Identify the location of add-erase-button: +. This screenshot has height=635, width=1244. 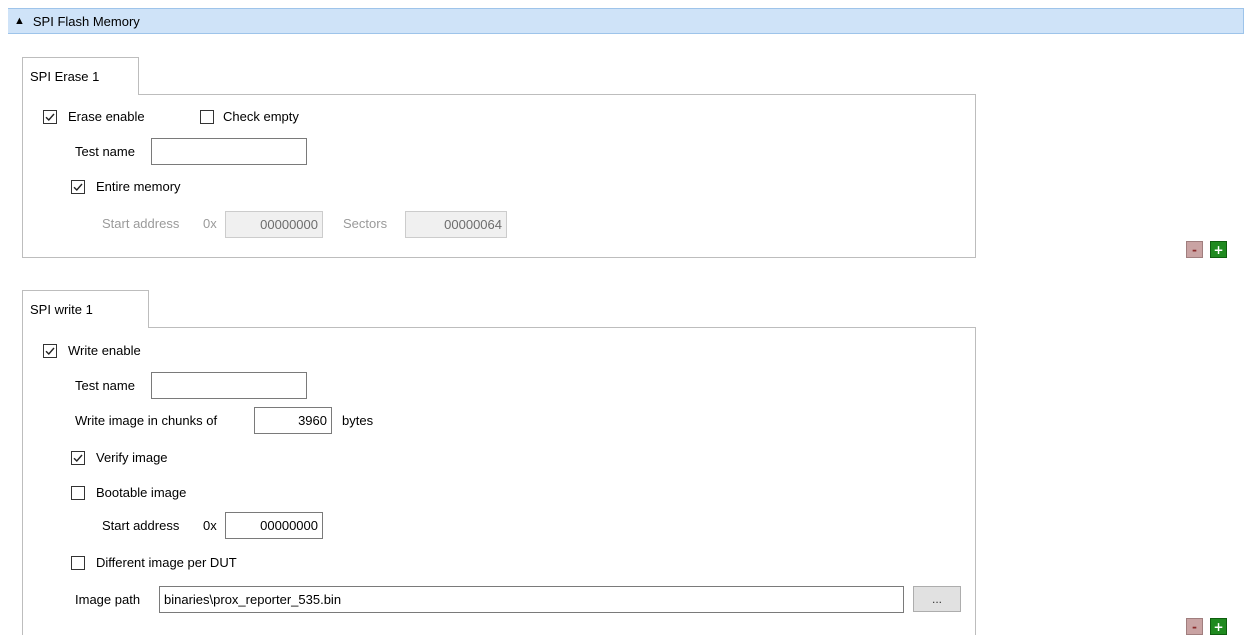
(1218, 249).